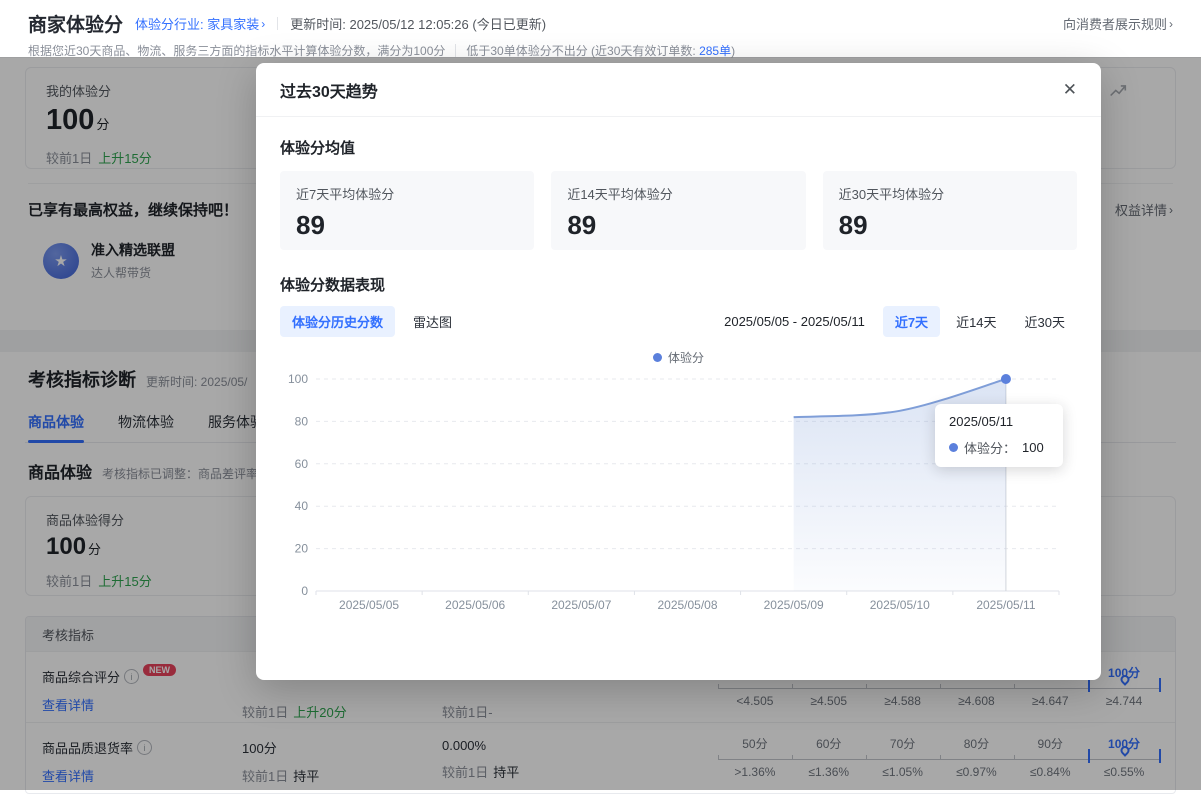  I want to click on stat-card-7d: 近7天平均体验分 89, so click(407, 210).